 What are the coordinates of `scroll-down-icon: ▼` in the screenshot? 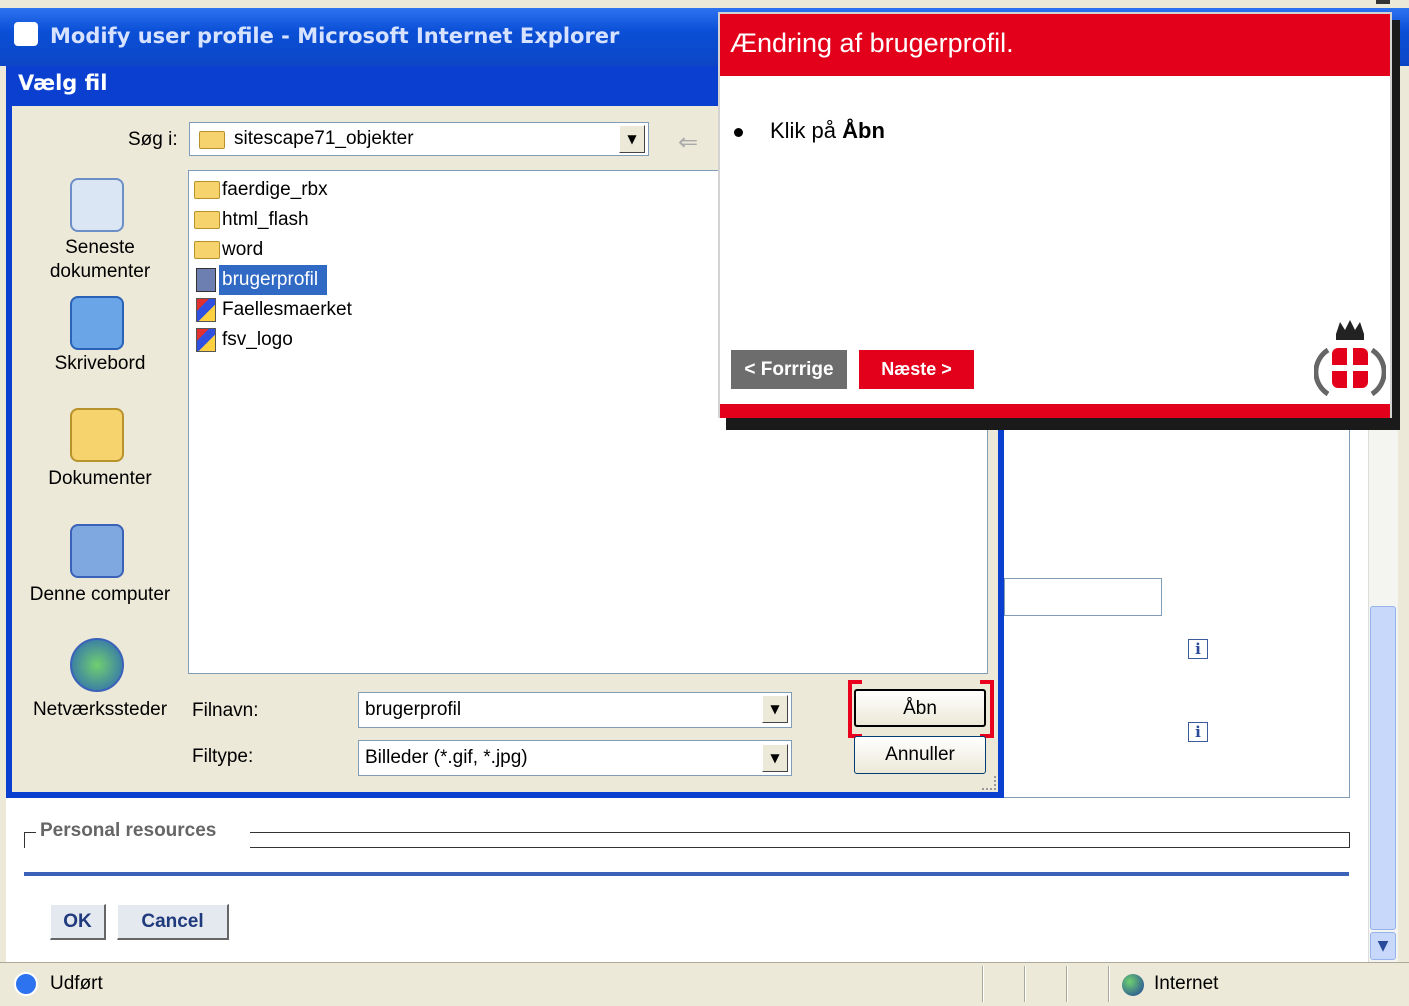 It's located at (1383, 946).